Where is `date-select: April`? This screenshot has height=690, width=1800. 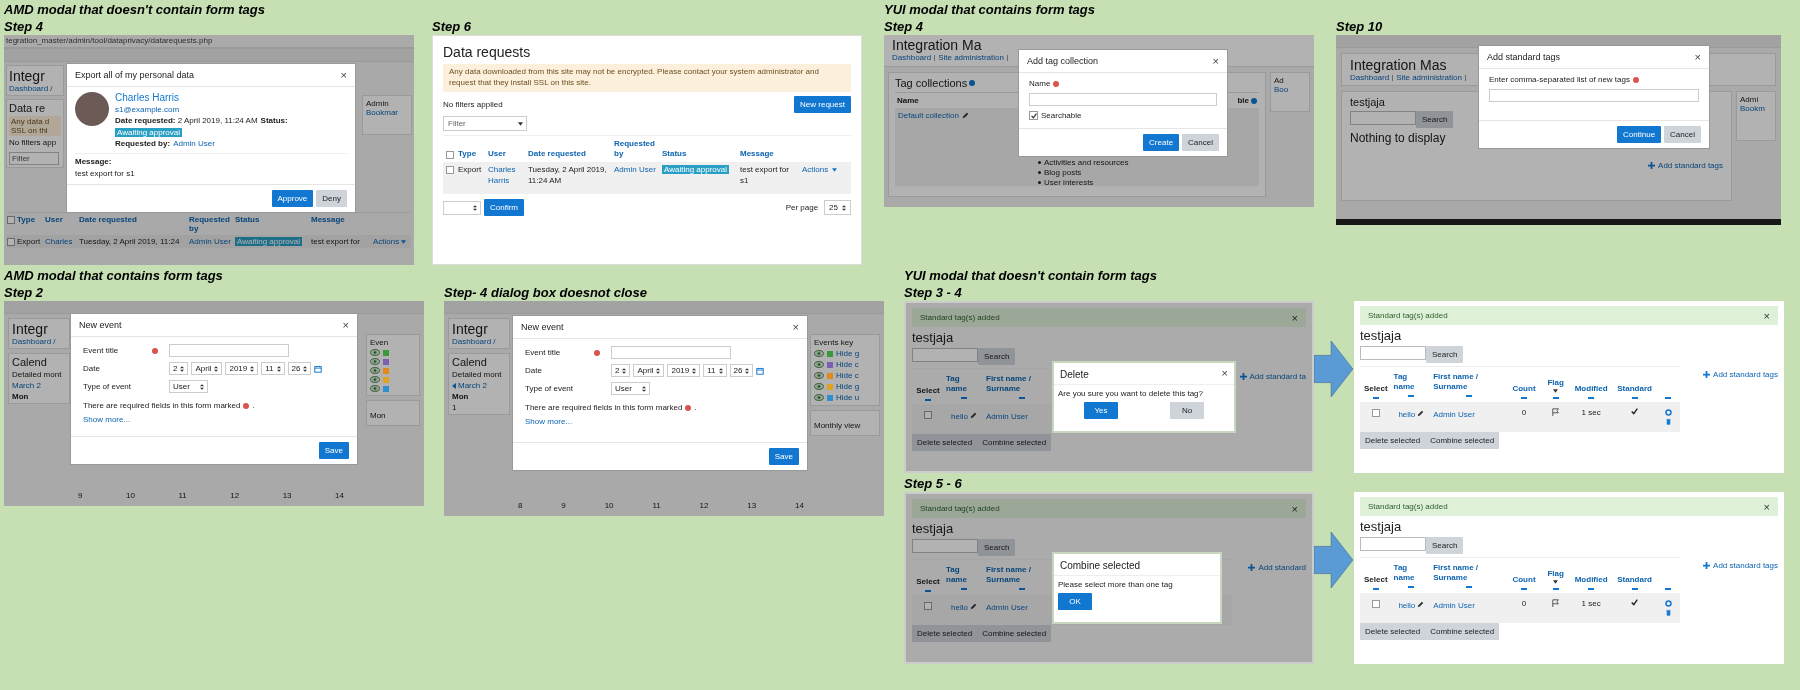 date-select: April is located at coordinates (207, 368).